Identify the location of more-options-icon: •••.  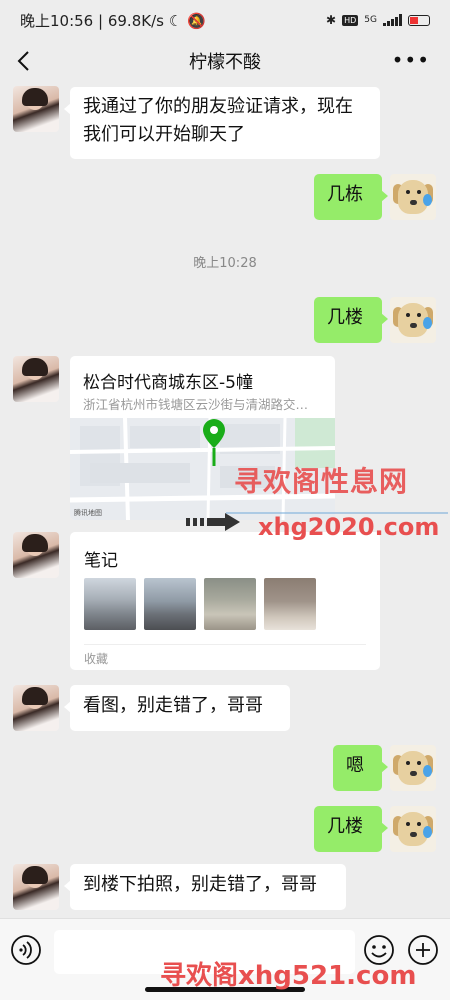
(411, 60).